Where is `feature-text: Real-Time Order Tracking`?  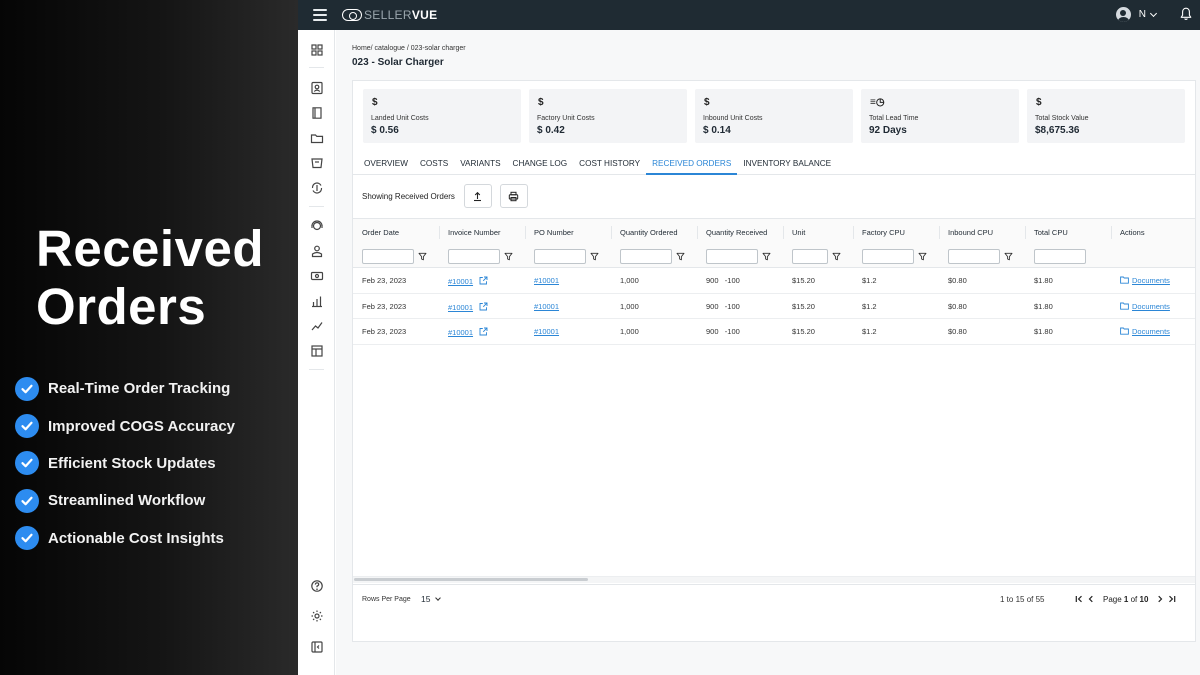 feature-text: Real-Time Order Tracking is located at coordinates (139, 389).